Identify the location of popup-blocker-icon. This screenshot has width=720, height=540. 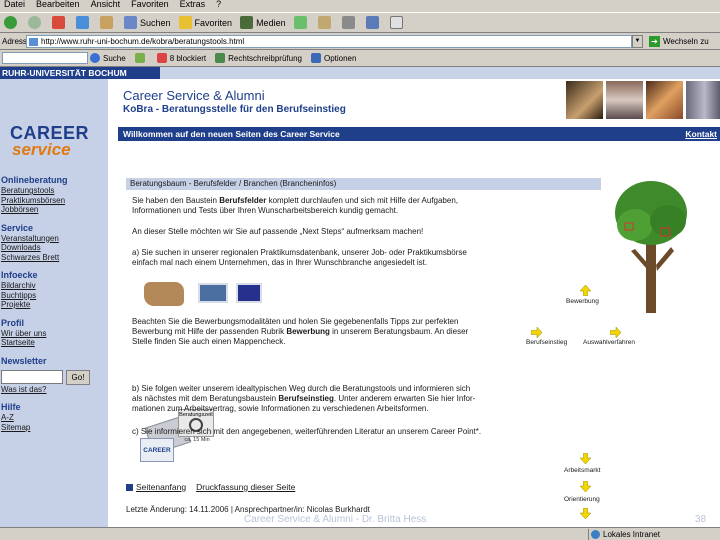
(161, 58).